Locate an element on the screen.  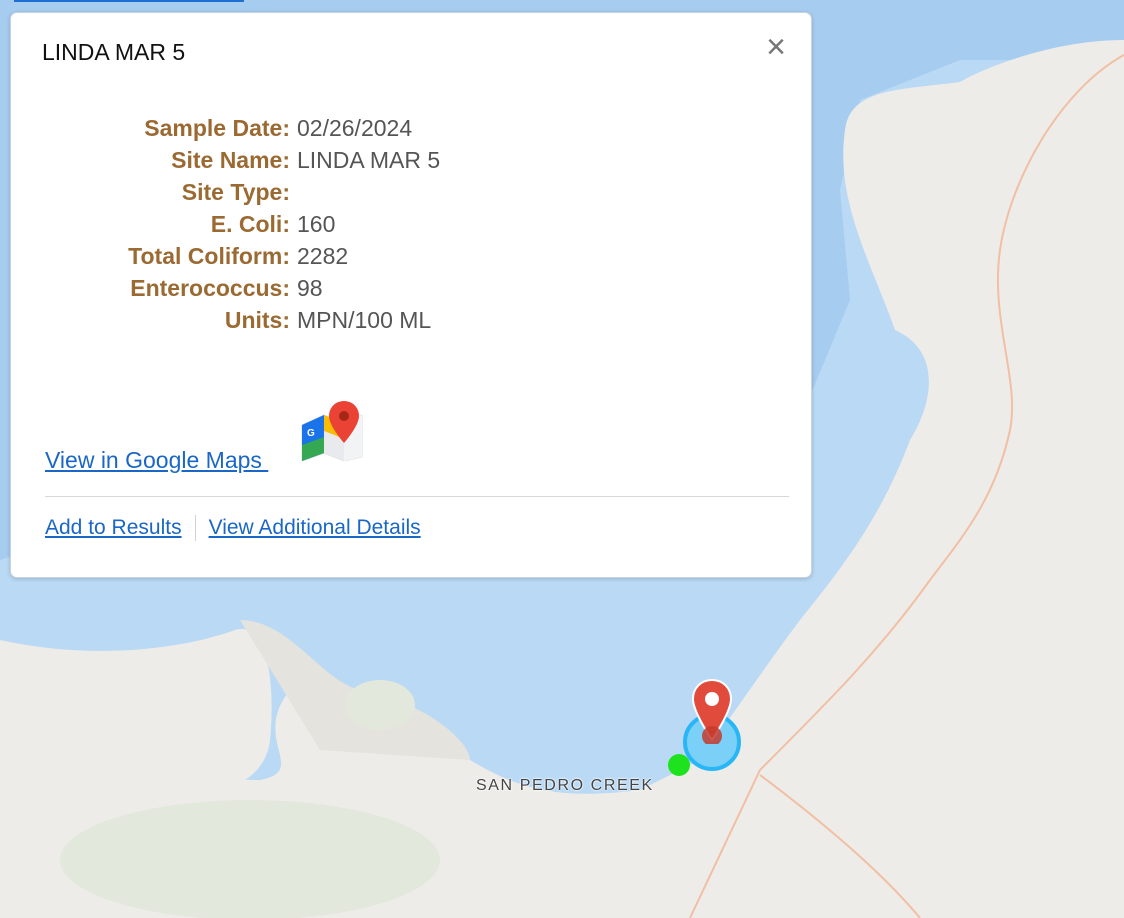
popup-actions: Add to Results View Additional Details is located at coordinates (233, 528).